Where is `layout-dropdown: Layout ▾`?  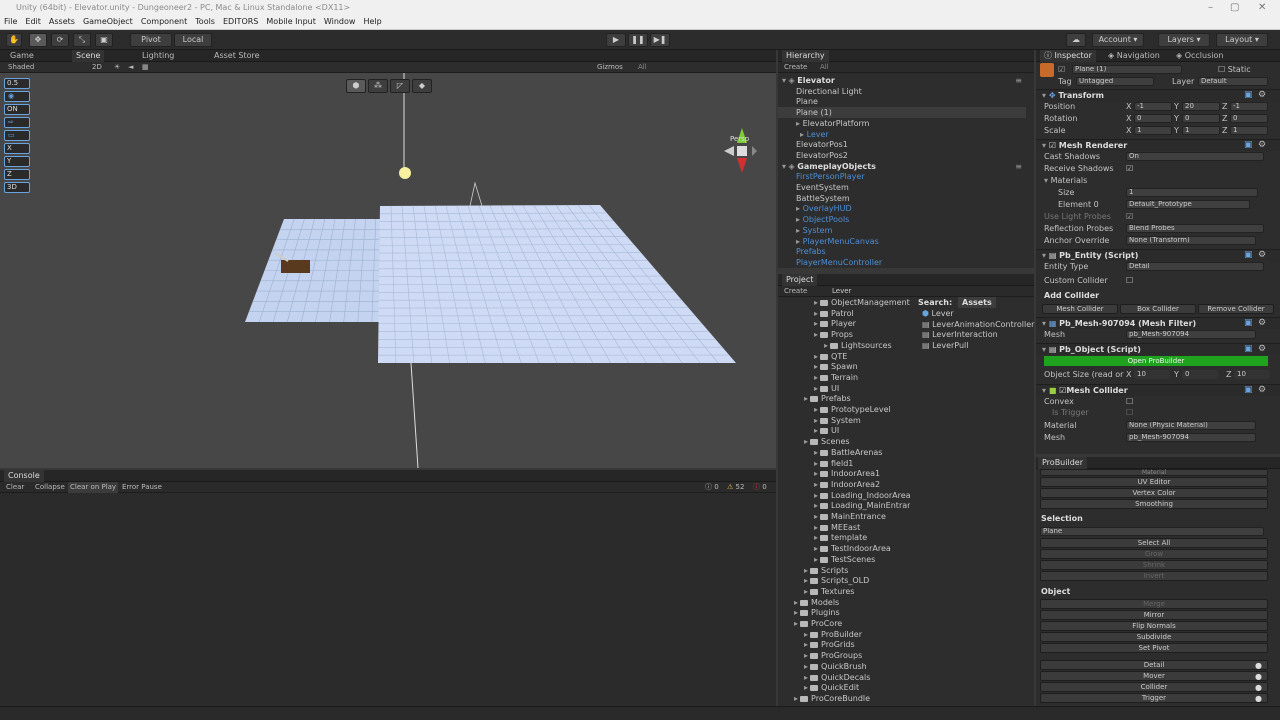 layout-dropdown: Layout ▾ is located at coordinates (1242, 40).